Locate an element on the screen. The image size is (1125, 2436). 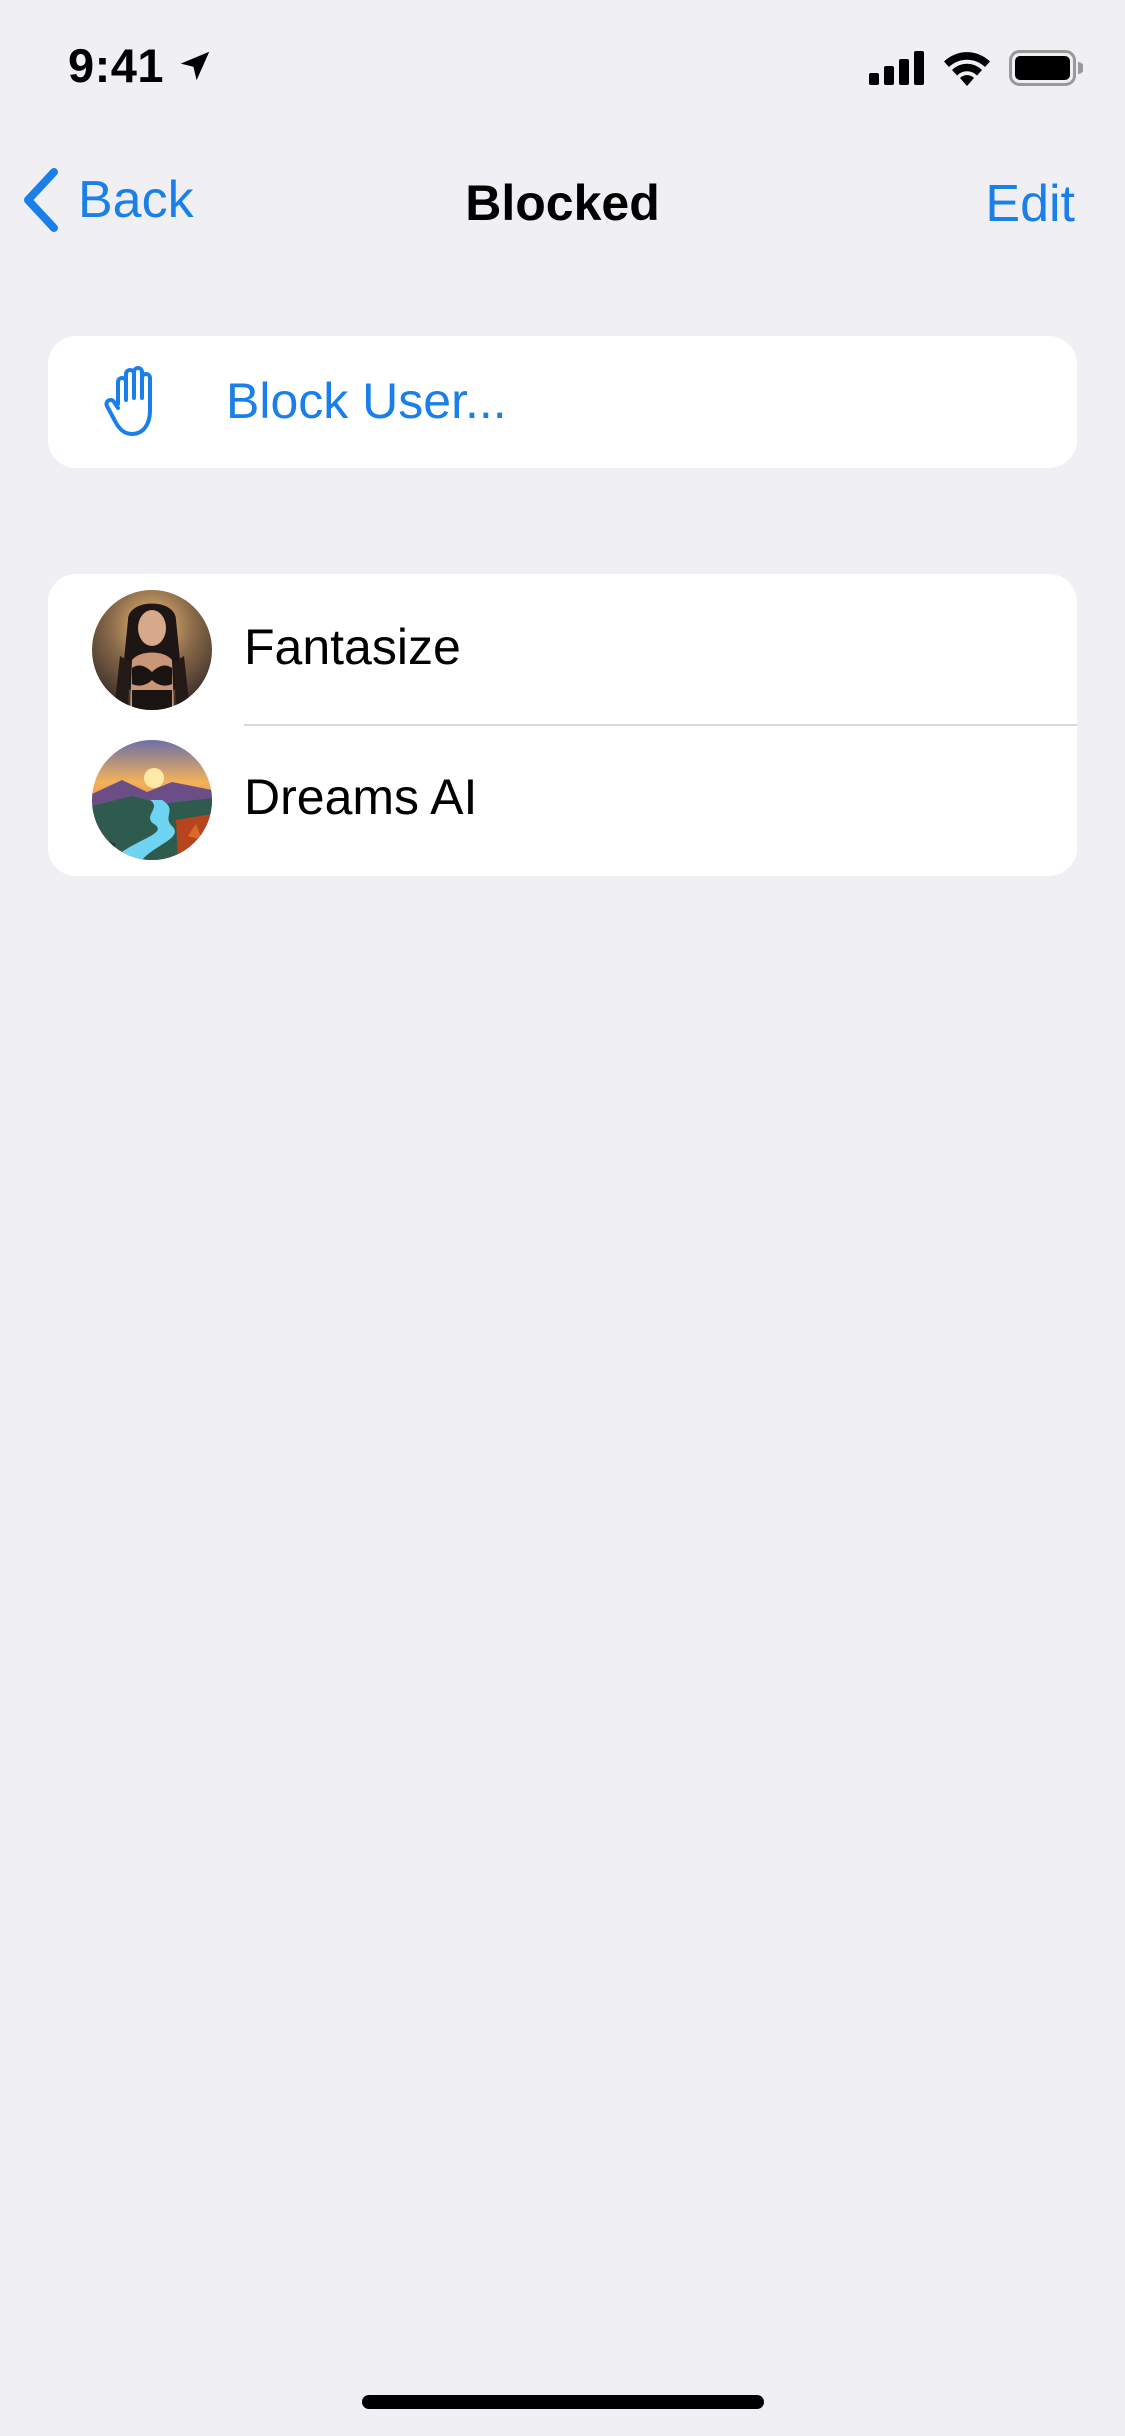
edit-button: Edit is located at coordinates (1030, 204).